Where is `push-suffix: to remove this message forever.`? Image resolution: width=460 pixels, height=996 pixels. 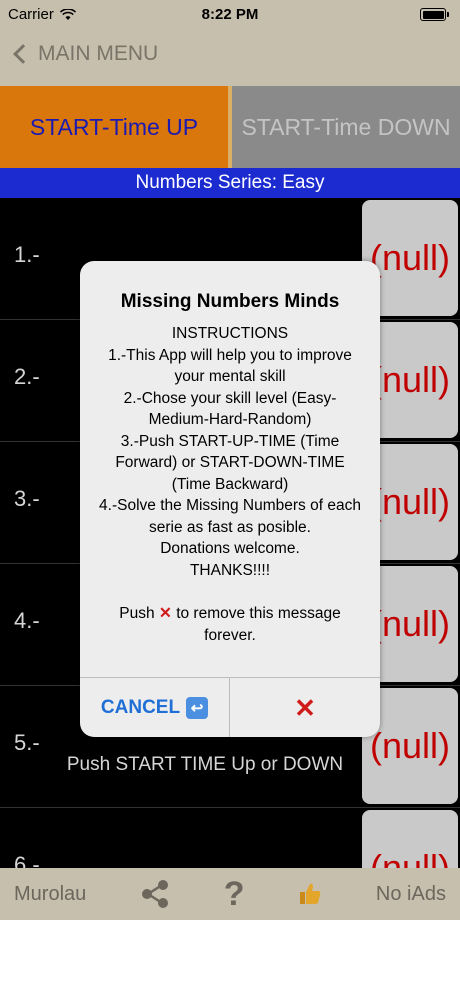
push-suffix: to remove this message forever. is located at coordinates (258, 624).